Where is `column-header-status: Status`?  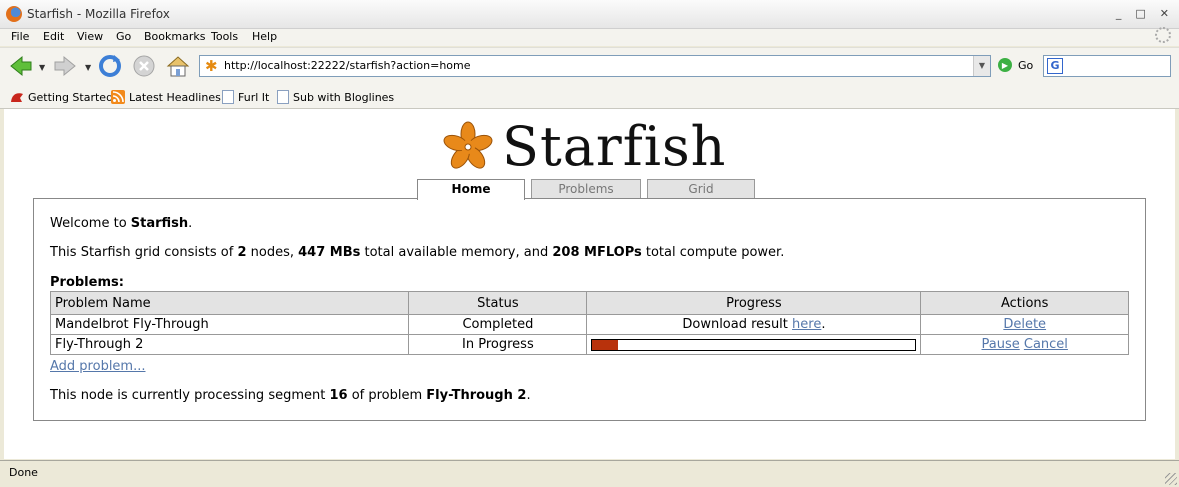
column-header-status: Status is located at coordinates (498, 303).